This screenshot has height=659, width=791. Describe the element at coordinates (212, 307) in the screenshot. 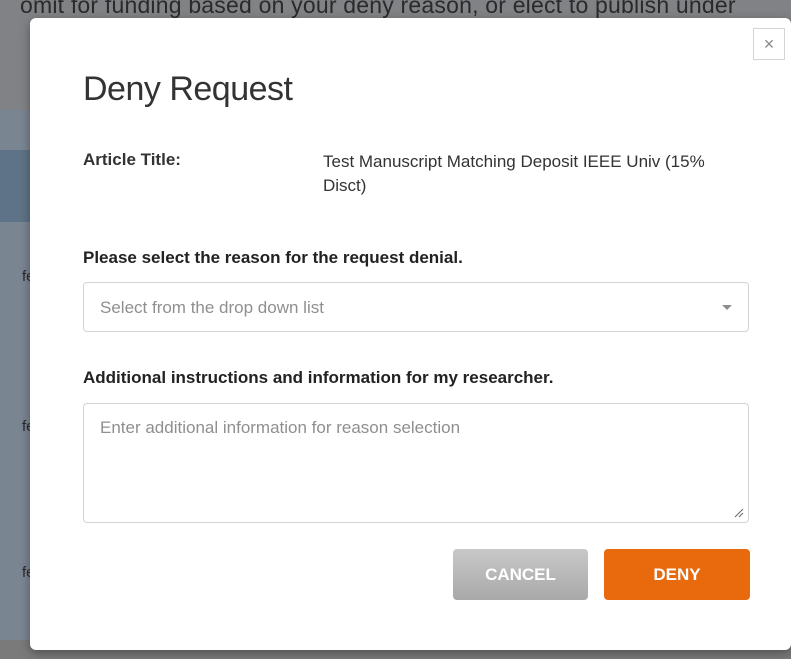

I see `reason-dropdown-placeholder: Select from the drop down list` at that location.